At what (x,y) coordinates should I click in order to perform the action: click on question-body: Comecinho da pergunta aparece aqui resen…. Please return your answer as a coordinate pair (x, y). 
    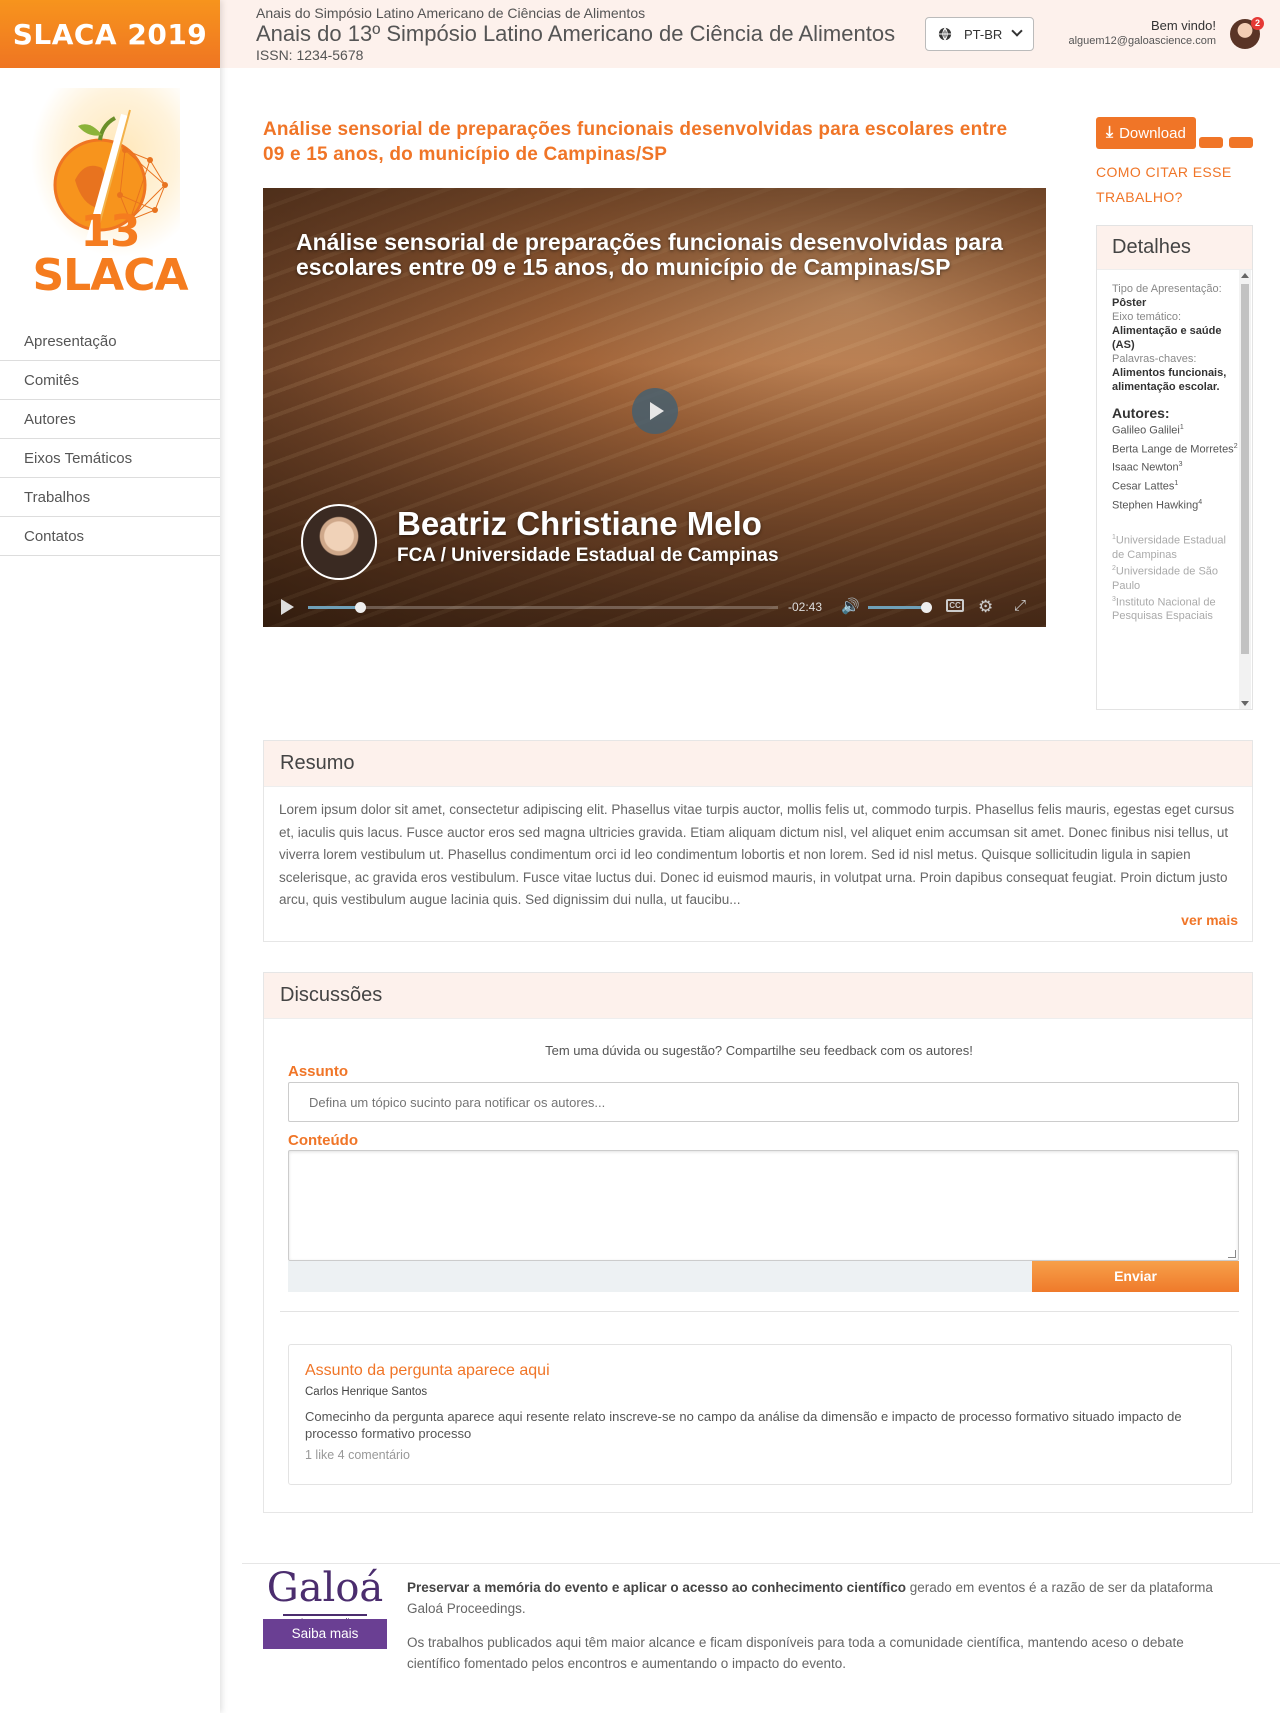
    Looking at the image, I should click on (743, 1425).